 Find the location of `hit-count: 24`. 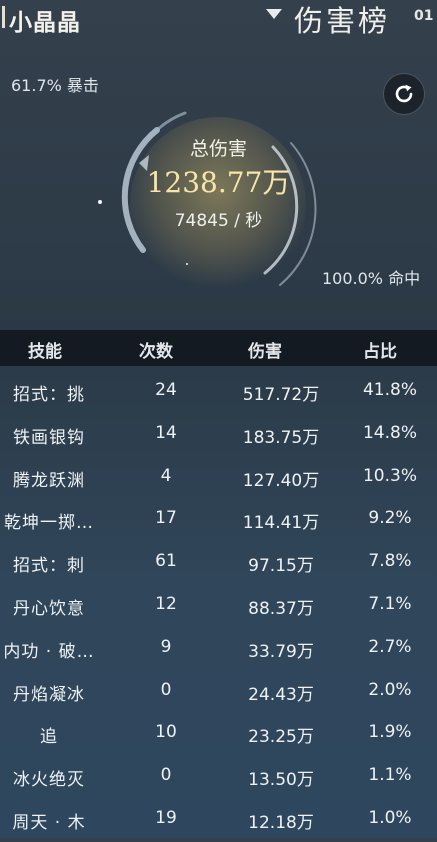

hit-count: 24 is located at coordinates (166, 390).